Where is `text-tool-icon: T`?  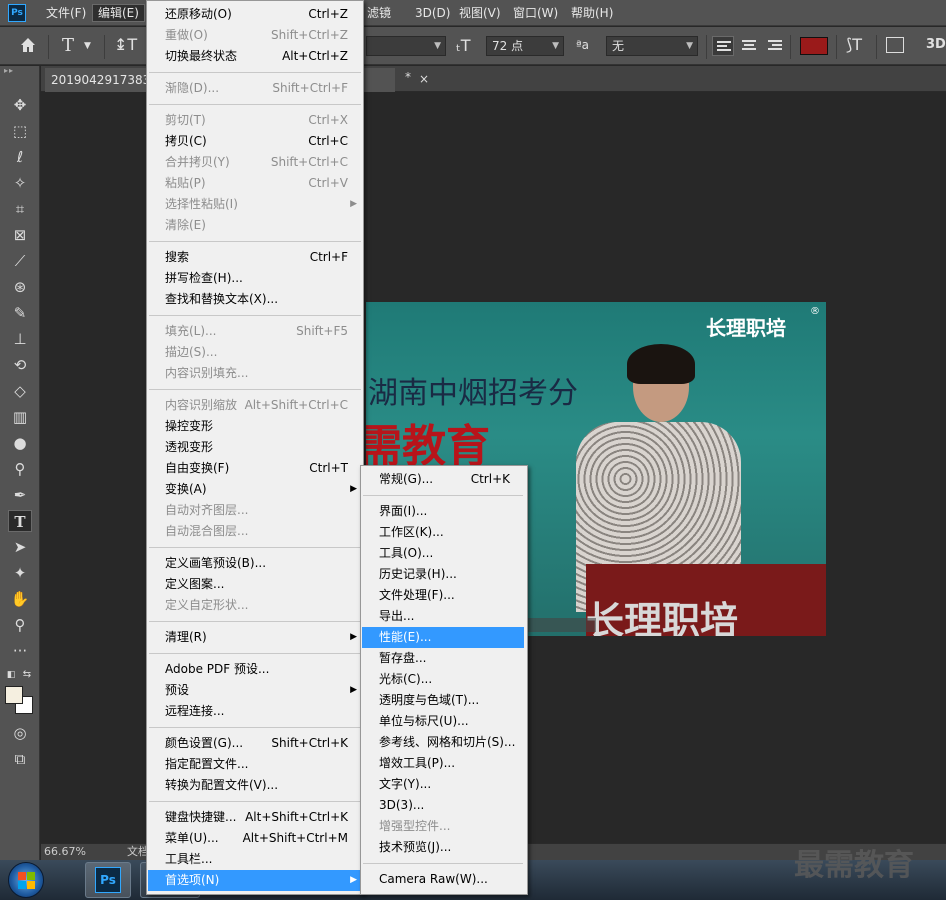 text-tool-icon: T is located at coordinates (68, 45).